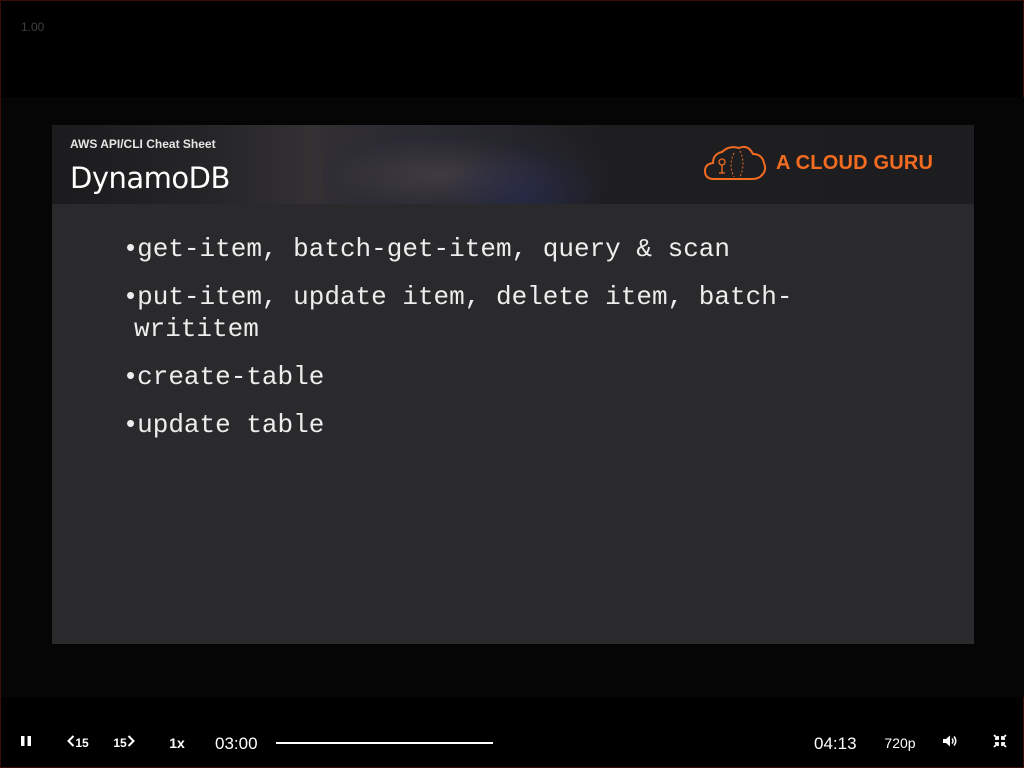 The image size is (1024, 768). Describe the element at coordinates (900, 743) in the screenshot. I see `quality-button: 720p` at that location.